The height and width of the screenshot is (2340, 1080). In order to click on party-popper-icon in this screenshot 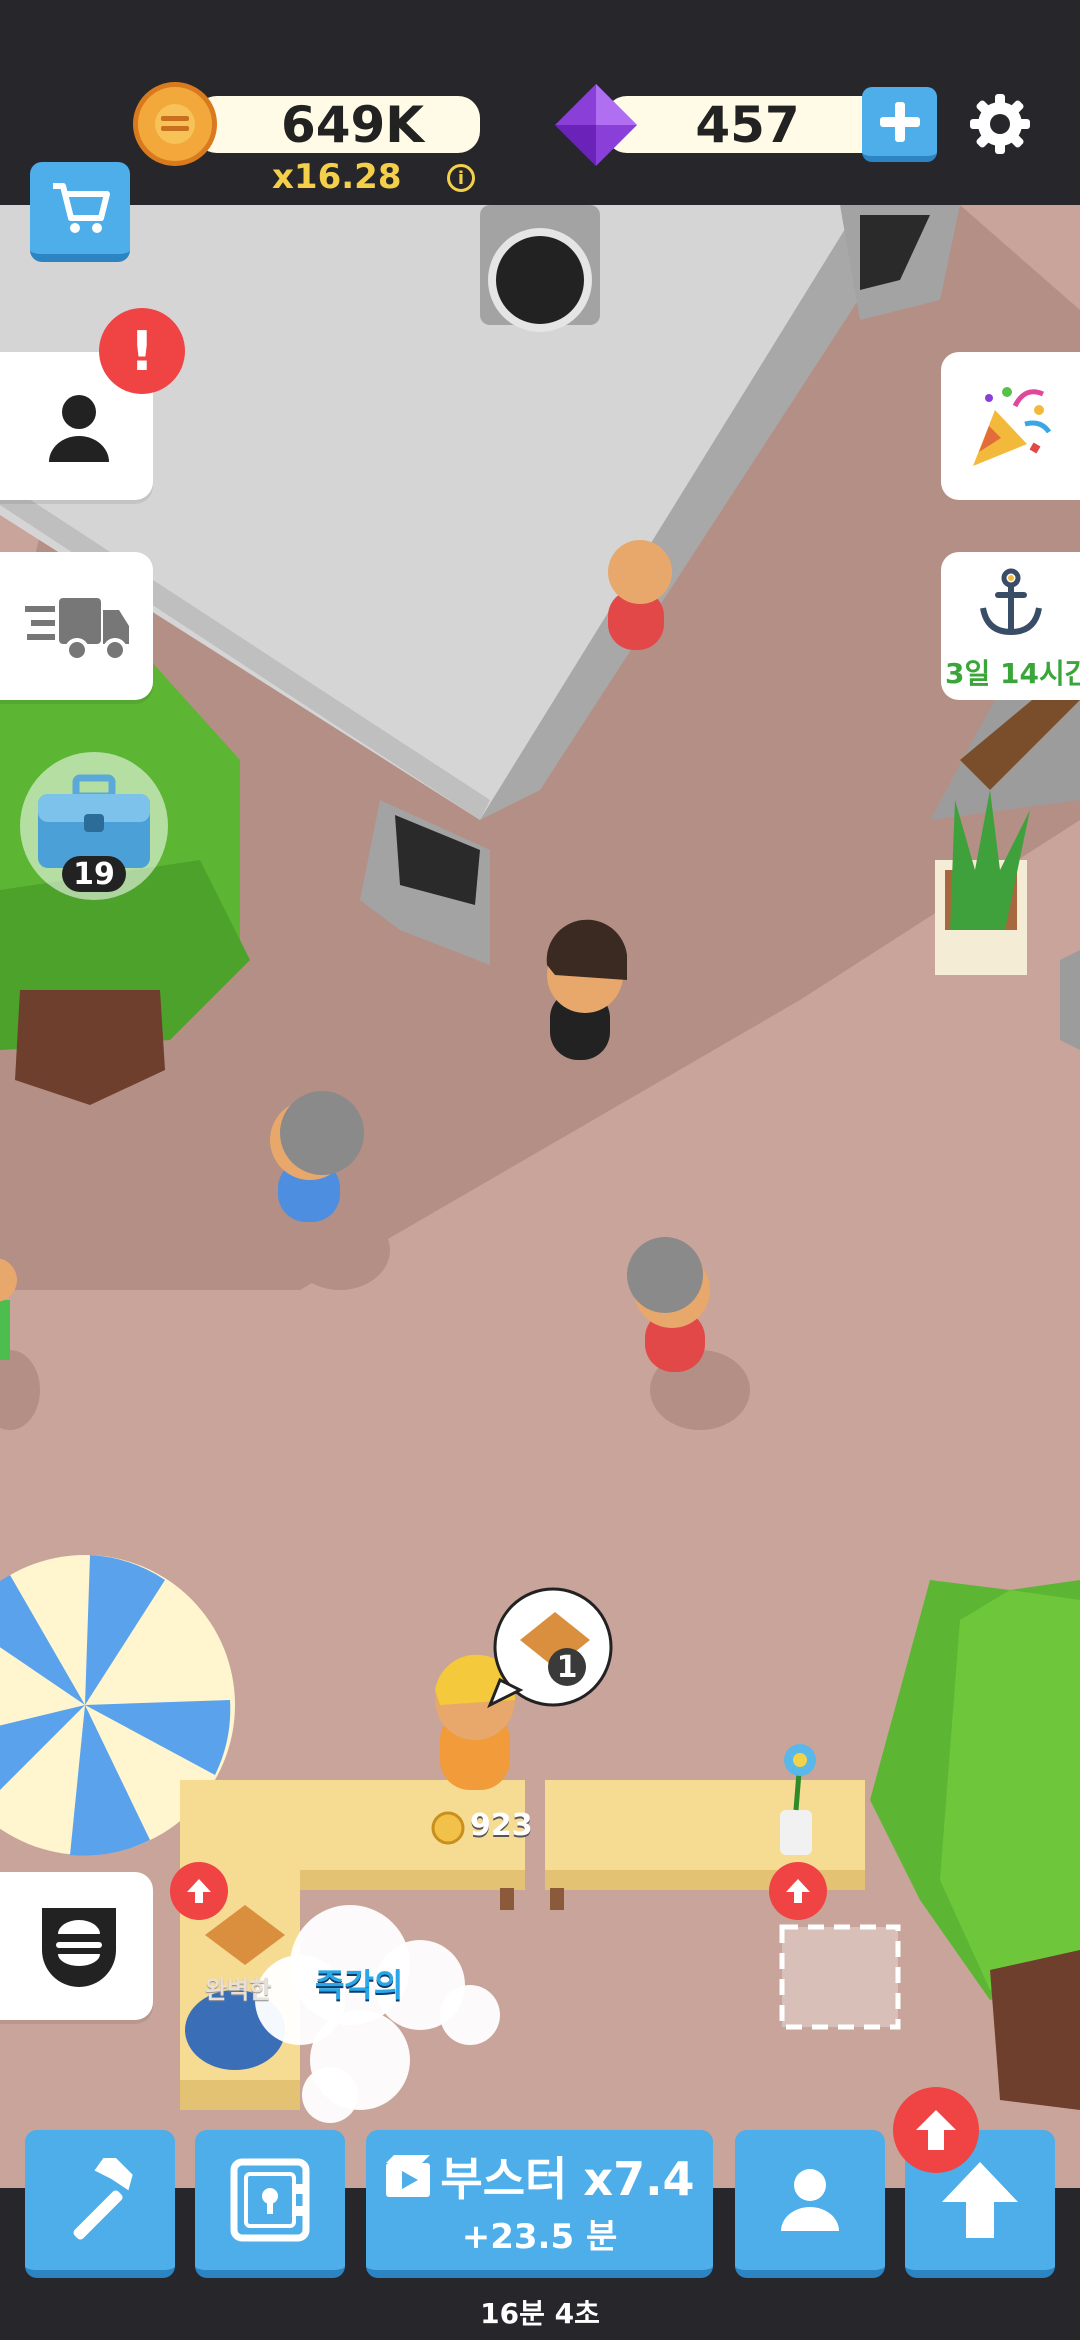, I will do `click(1012, 426)`.